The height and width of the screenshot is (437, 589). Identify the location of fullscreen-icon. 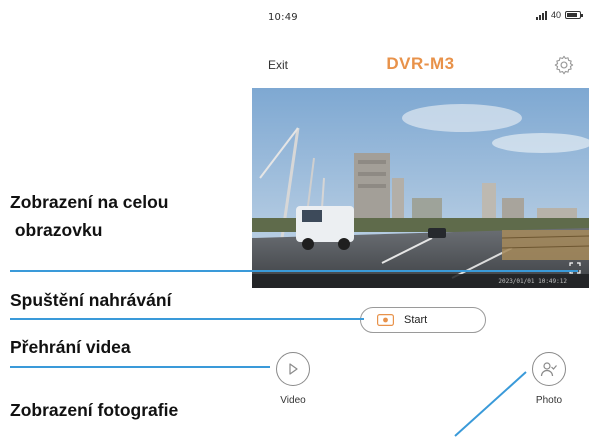
(575, 268).